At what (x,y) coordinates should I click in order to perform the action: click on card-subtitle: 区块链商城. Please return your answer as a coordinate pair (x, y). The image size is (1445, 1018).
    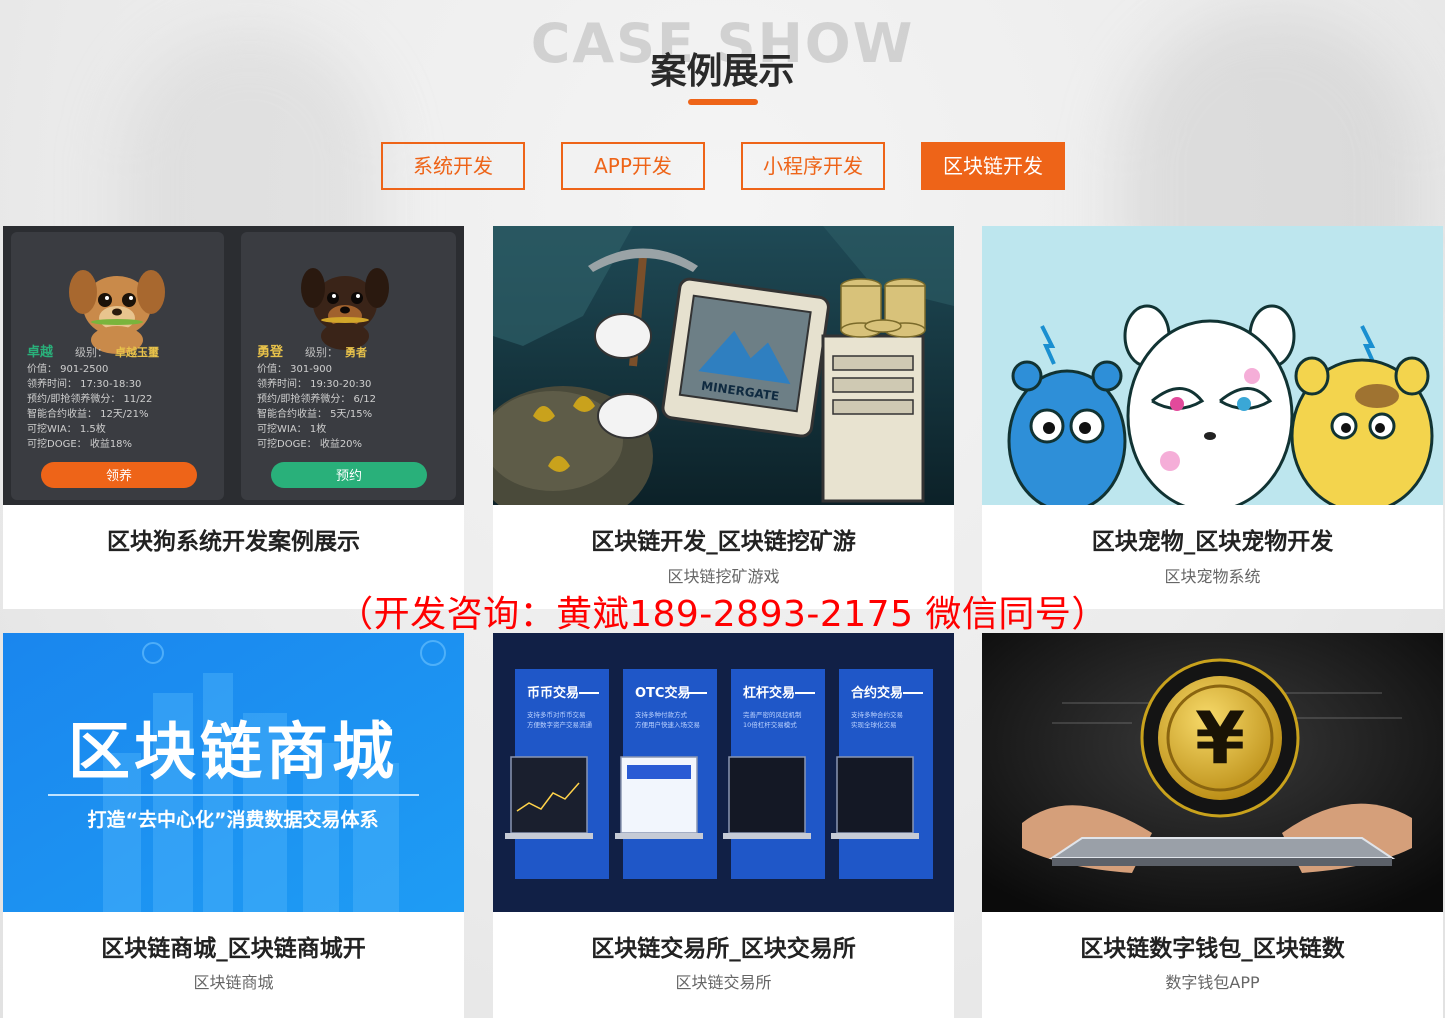
    Looking at the image, I should click on (233, 982).